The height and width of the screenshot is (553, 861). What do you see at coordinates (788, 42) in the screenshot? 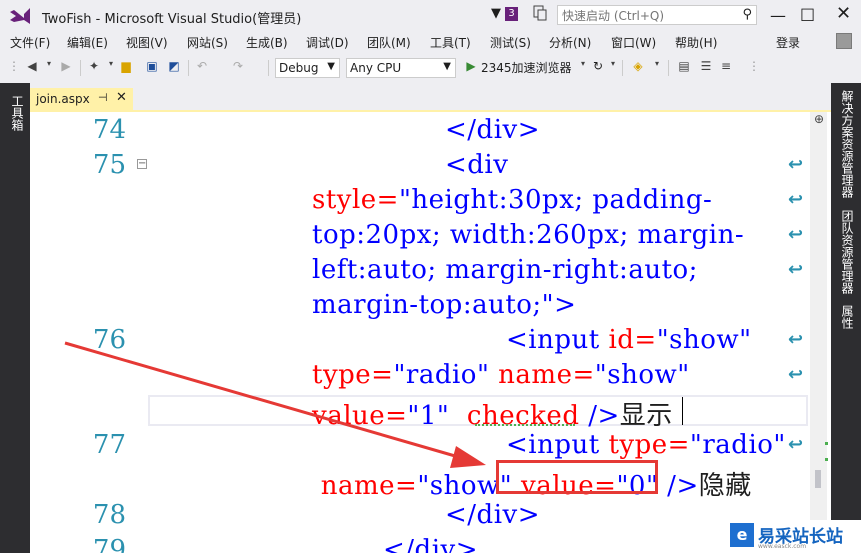
I see `login-link: 登录` at bounding box center [788, 42].